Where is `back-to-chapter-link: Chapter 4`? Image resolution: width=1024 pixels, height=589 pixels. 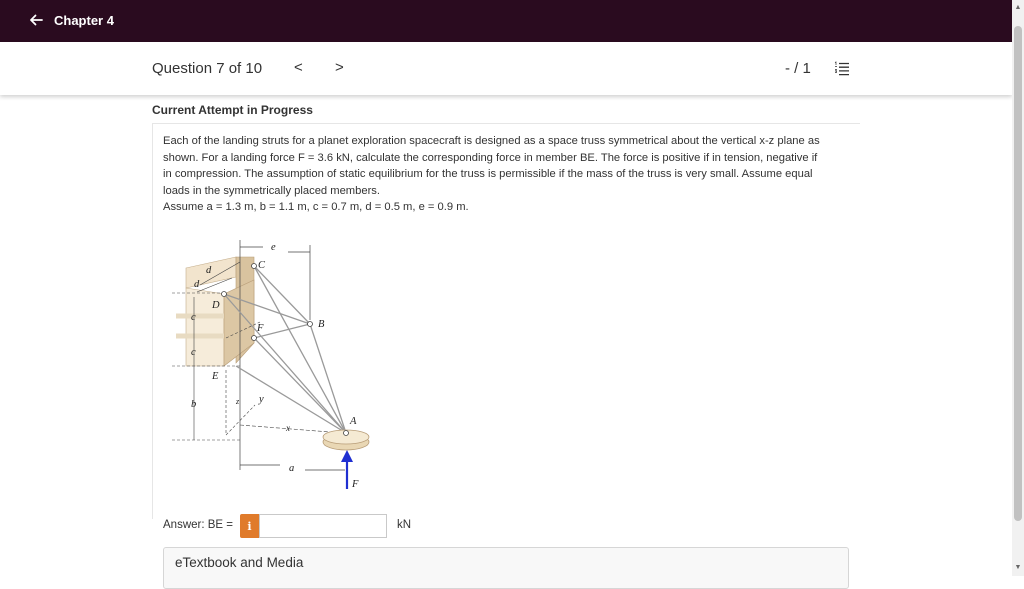
back-to-chapter-link: Chapter 4 is located at coordinates (71, 20).